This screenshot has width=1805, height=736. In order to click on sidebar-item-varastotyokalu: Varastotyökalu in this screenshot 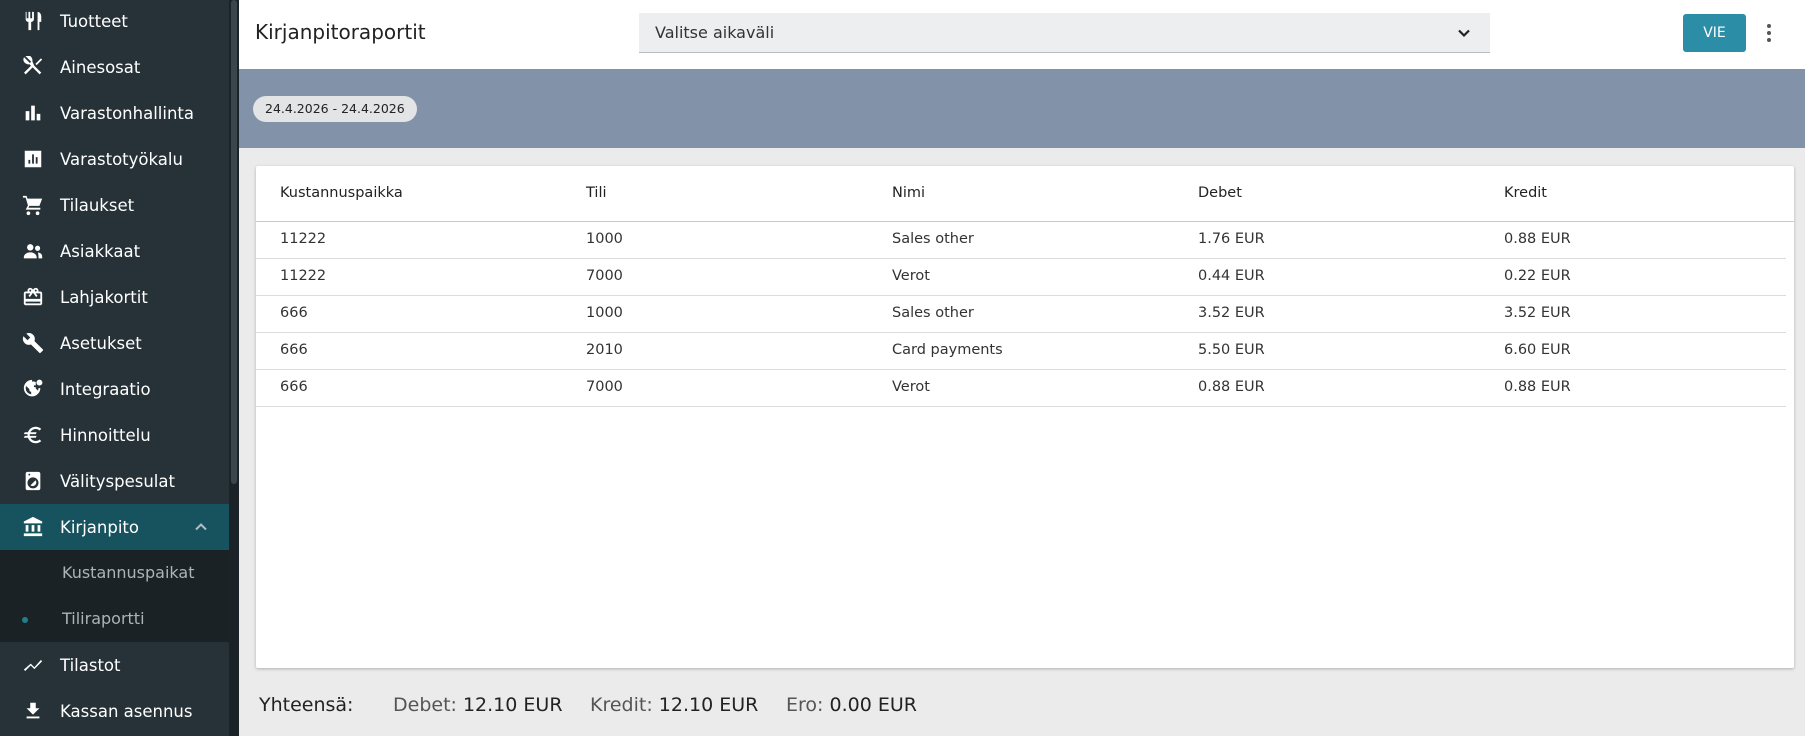, I will do `click(114, 159)`.